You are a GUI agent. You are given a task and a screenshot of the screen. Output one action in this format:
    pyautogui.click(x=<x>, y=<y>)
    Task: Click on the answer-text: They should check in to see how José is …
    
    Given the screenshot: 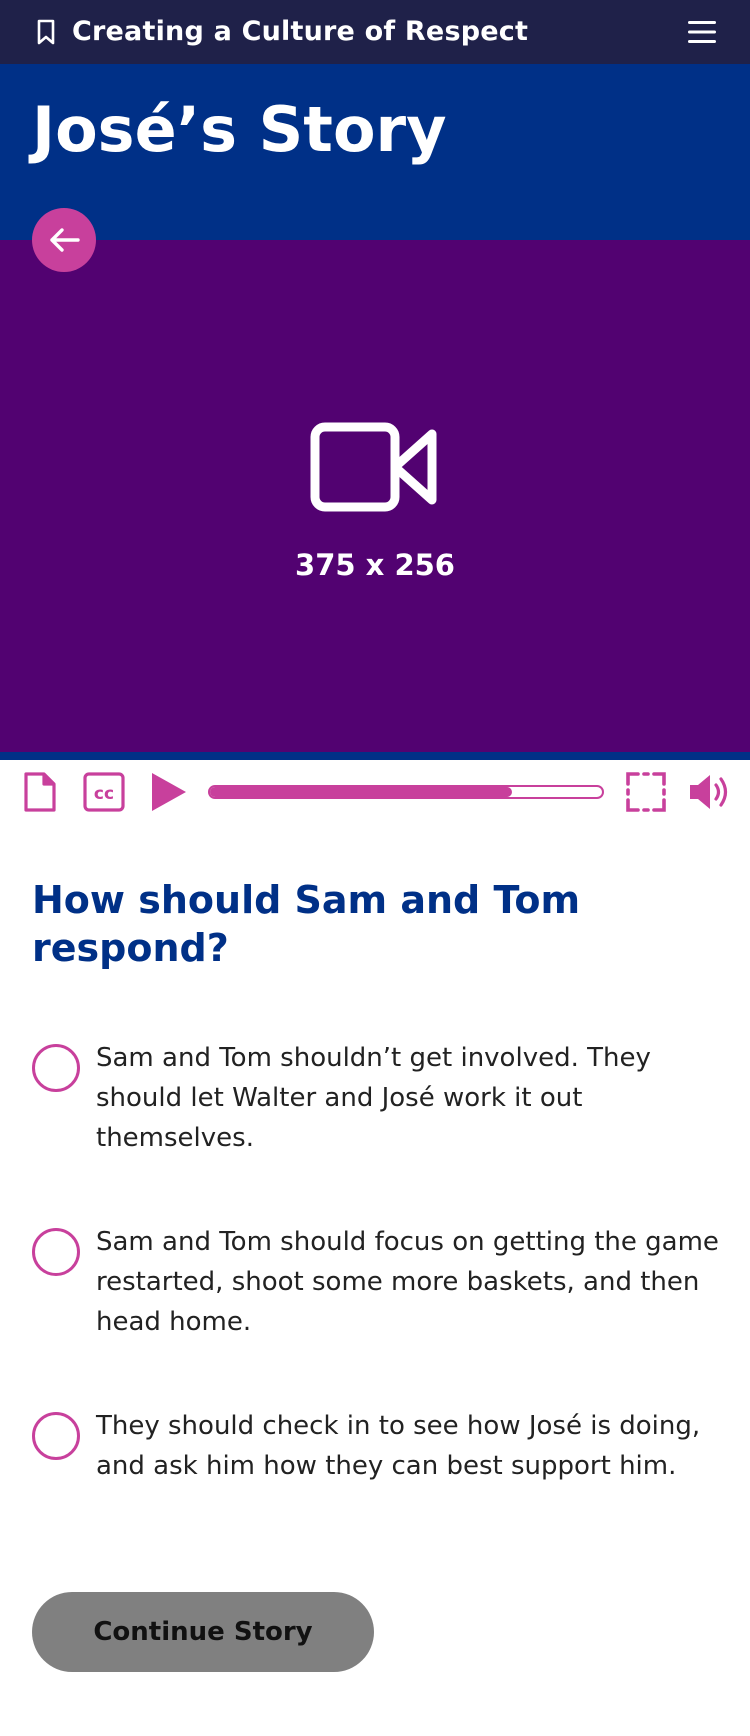 What is the action you would take?
    pyautogui.click(x=398, y=1446)
    